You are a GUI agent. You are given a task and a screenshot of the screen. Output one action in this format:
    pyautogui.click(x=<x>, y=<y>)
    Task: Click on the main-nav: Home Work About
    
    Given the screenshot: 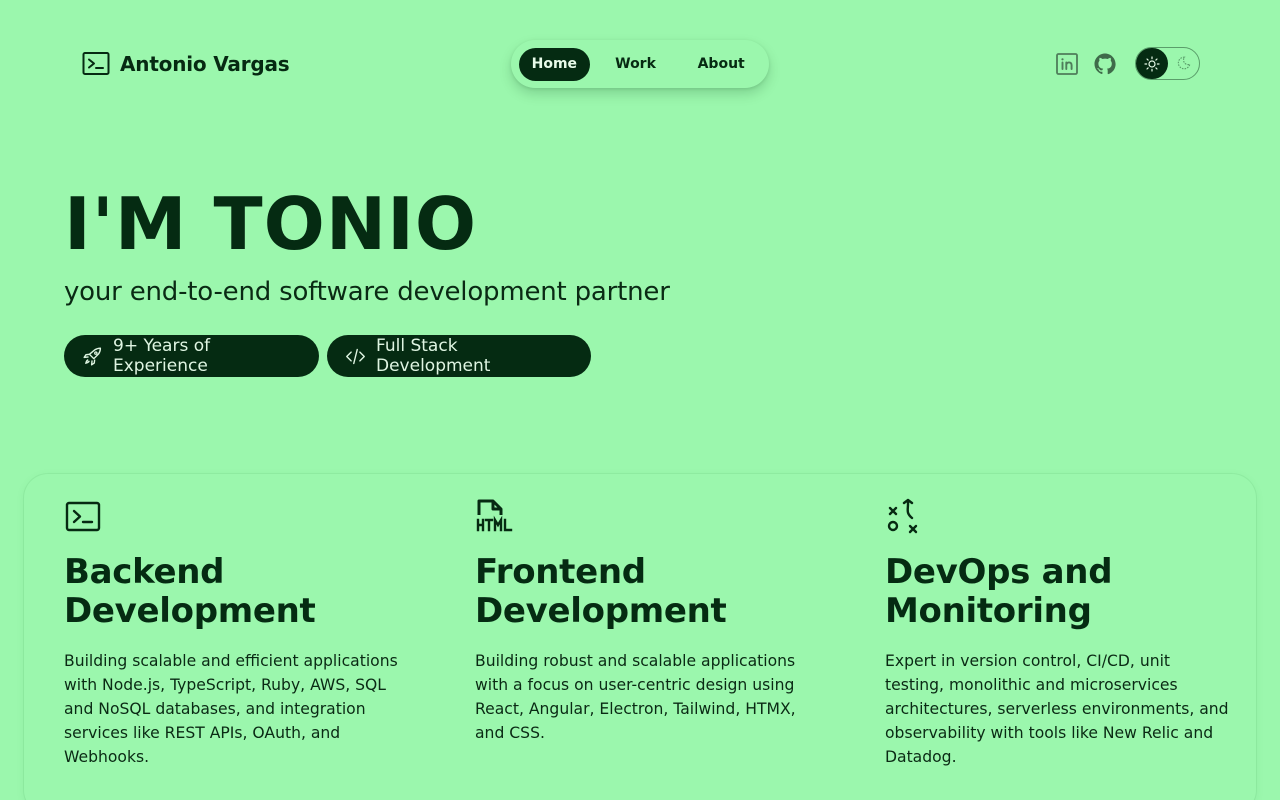 What is the action you would take?
    pyautogui.click(x=640, y=64)
    